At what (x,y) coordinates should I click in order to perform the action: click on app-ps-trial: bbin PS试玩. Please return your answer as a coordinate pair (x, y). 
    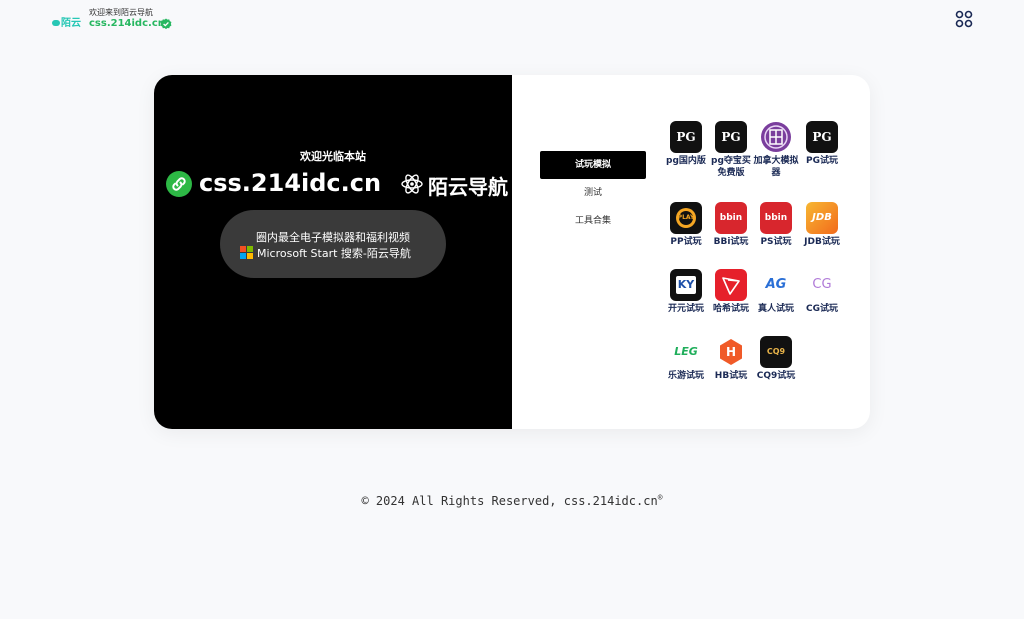
    Looking at the image, I should click on (776, 225).